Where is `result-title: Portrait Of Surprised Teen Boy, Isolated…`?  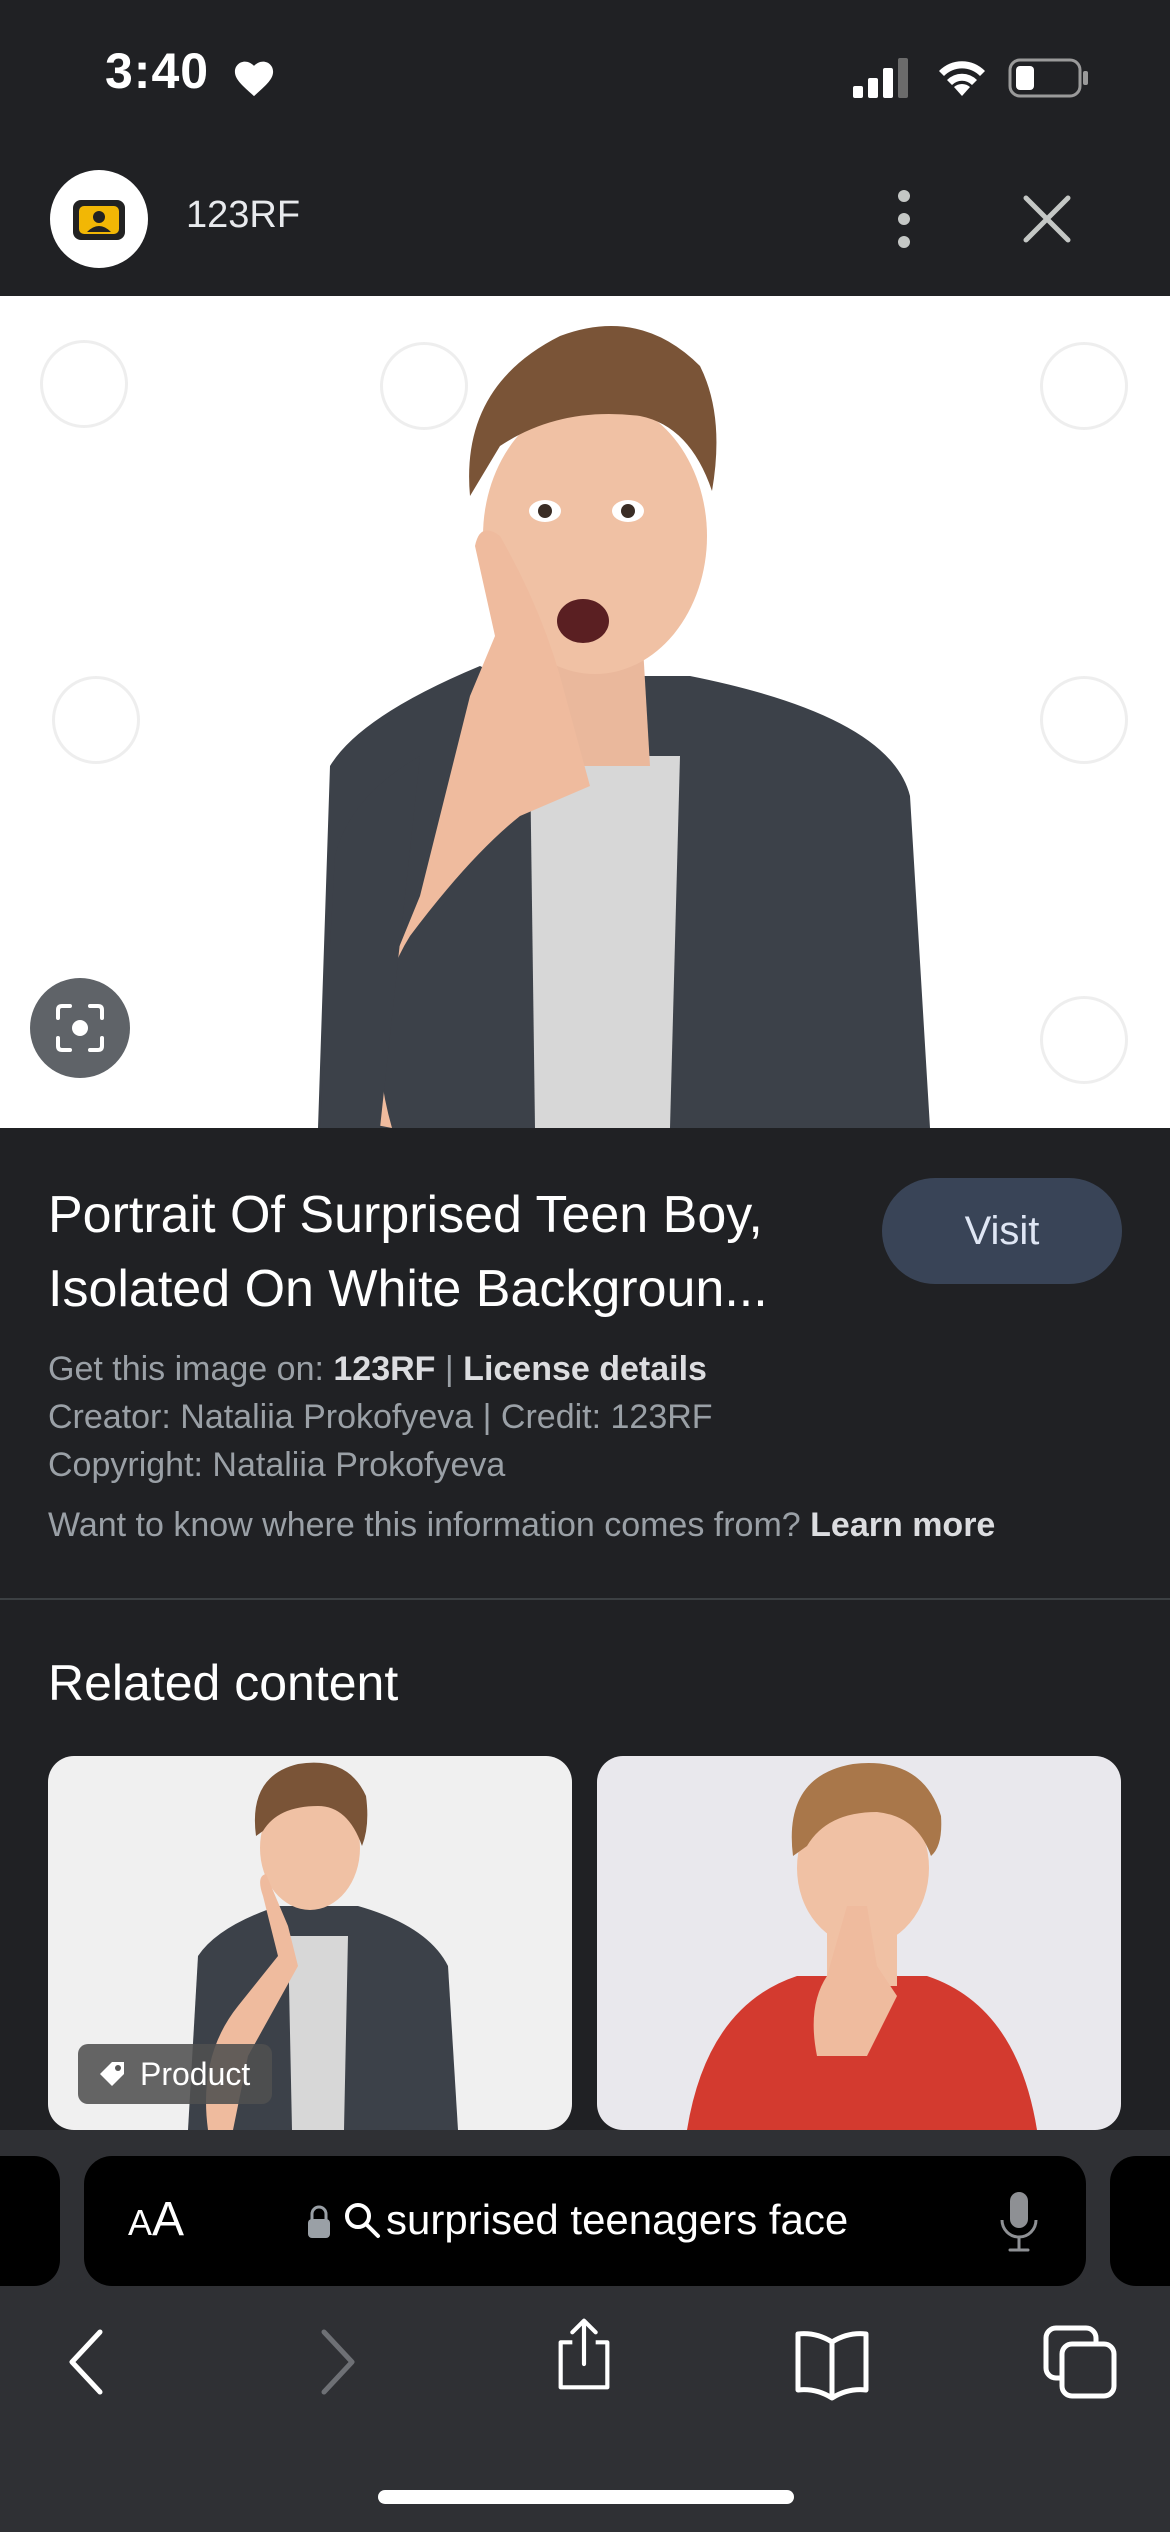
result-title: Portrait Of Surprised Teen Boy, Isolated… is located at coordinates (448, 1252).